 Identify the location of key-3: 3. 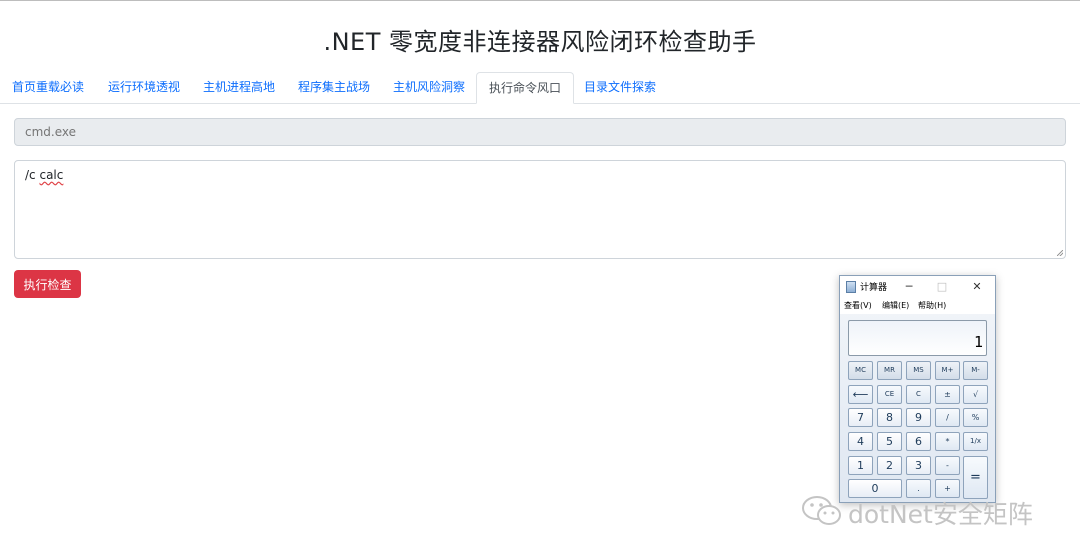
(918, 465).